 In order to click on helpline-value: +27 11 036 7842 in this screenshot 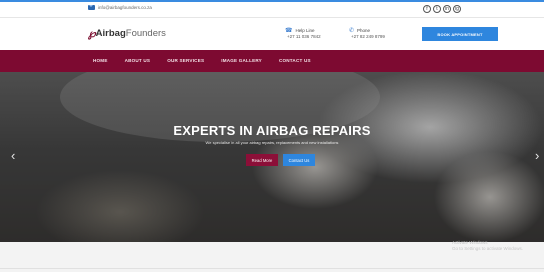, I will do `click(303, 37)`.